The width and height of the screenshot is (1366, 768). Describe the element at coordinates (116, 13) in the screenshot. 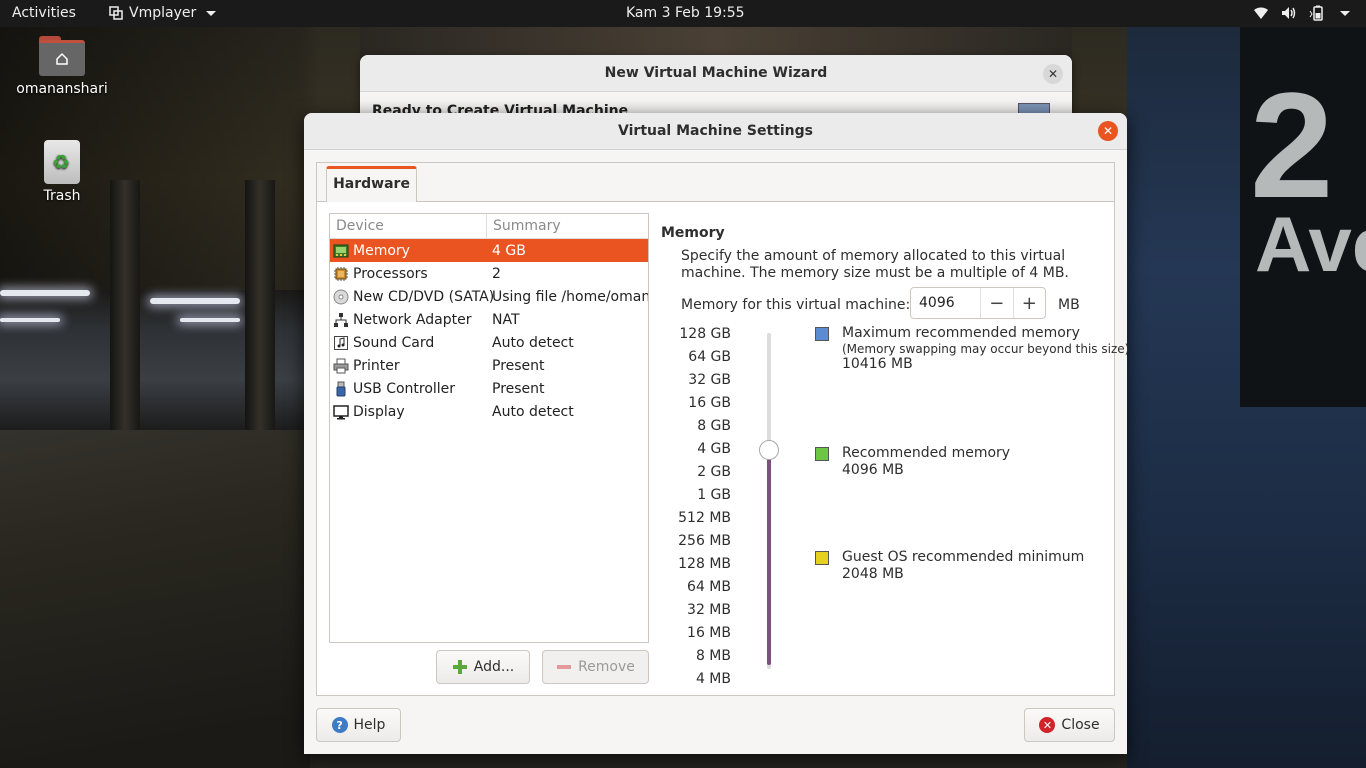

I see `vmplayer-icon` at that location.